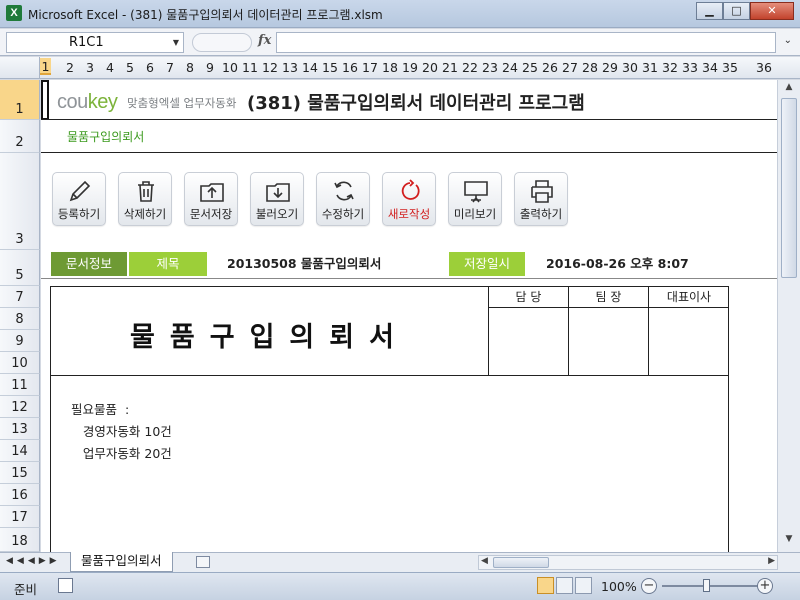  Describe the element at coordinates (90, 67) in the screenshot. I see `column-header-3: 3` at that location.